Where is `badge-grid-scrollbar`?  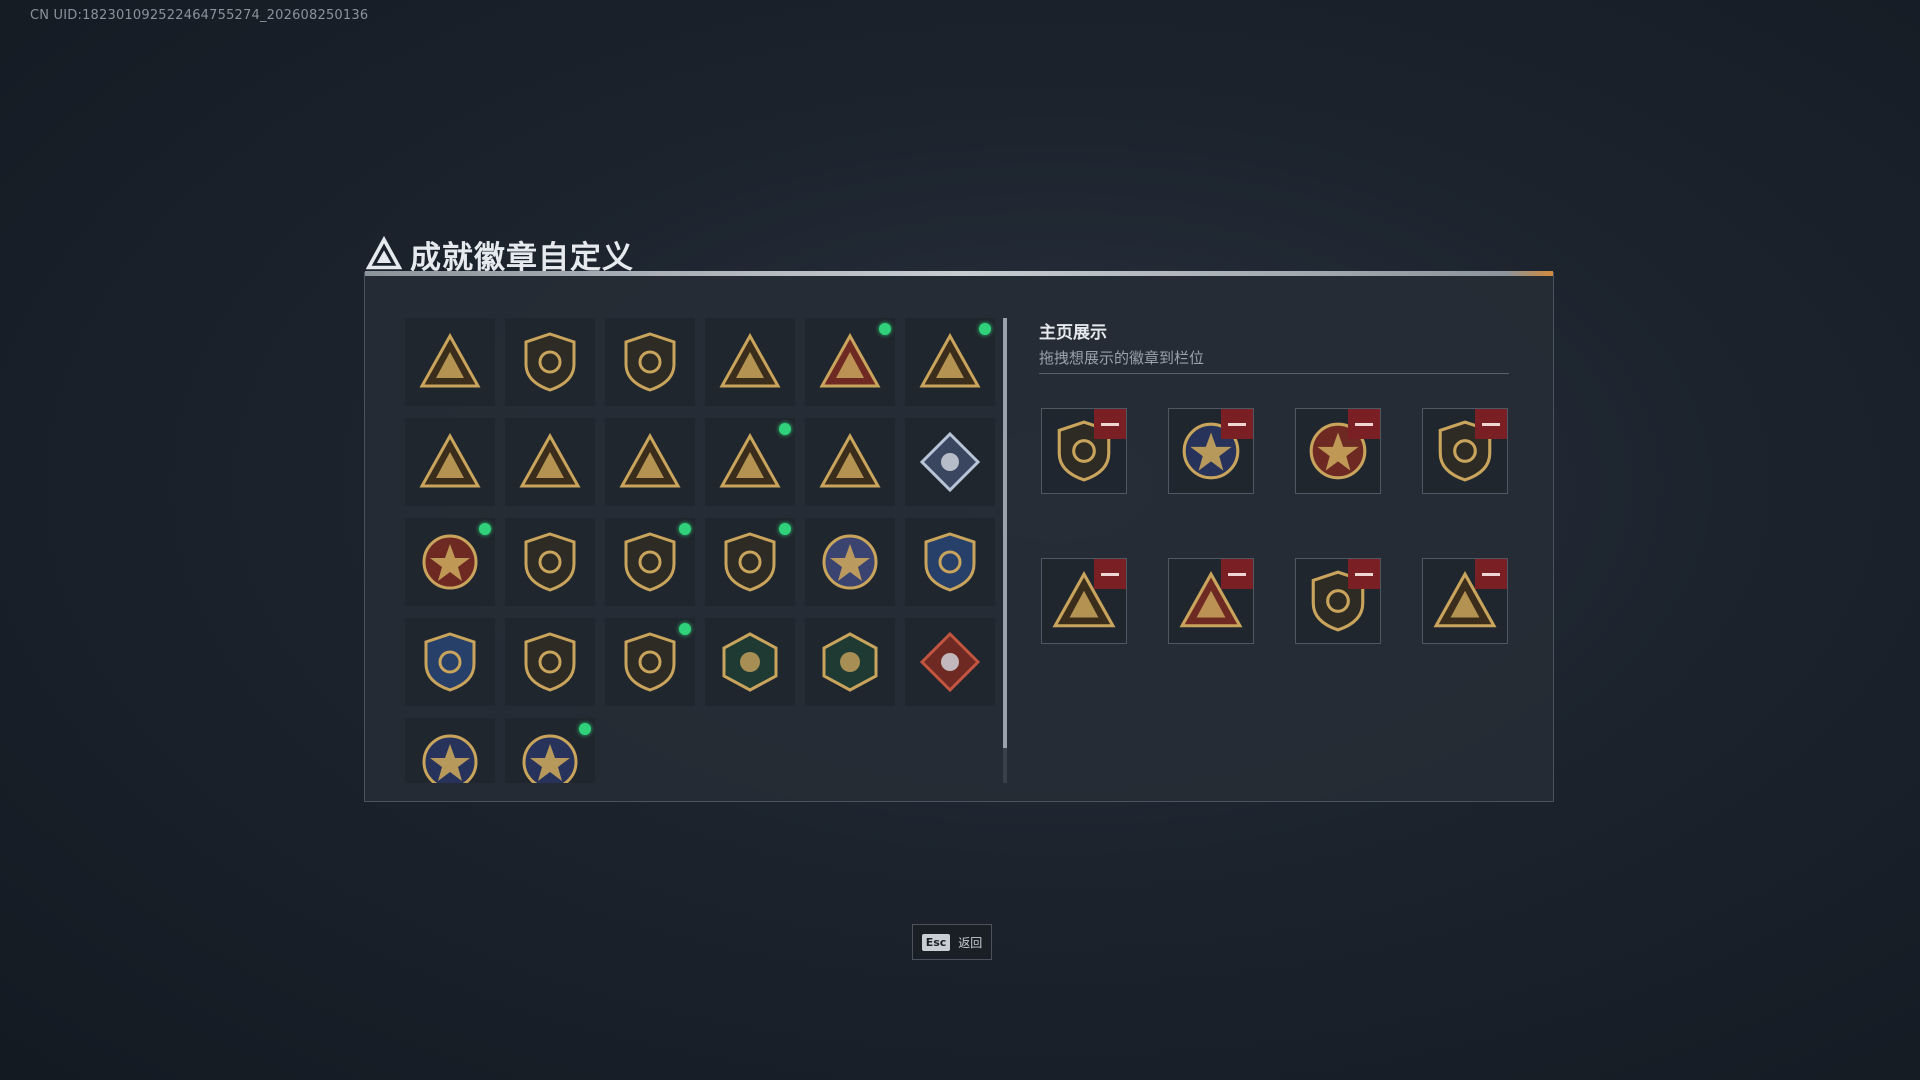 badge-grid-scrollbar is located at coordinates (1005, 550).